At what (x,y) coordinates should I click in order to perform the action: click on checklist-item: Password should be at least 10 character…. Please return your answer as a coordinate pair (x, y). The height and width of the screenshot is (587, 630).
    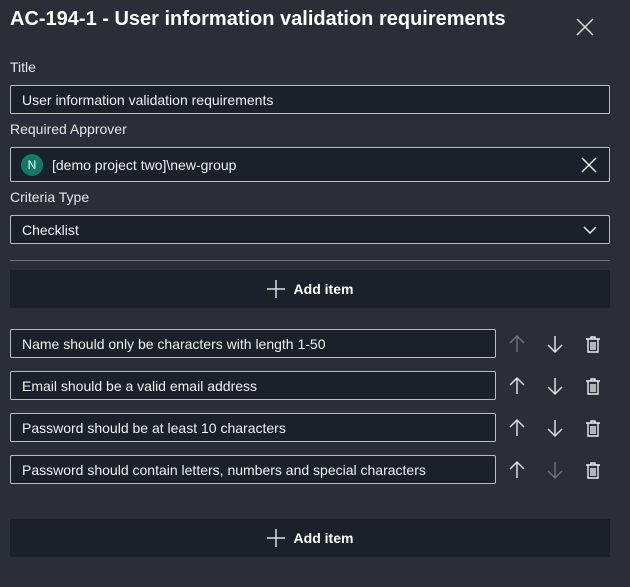
    Looking at the image, I should click on (310, 427).